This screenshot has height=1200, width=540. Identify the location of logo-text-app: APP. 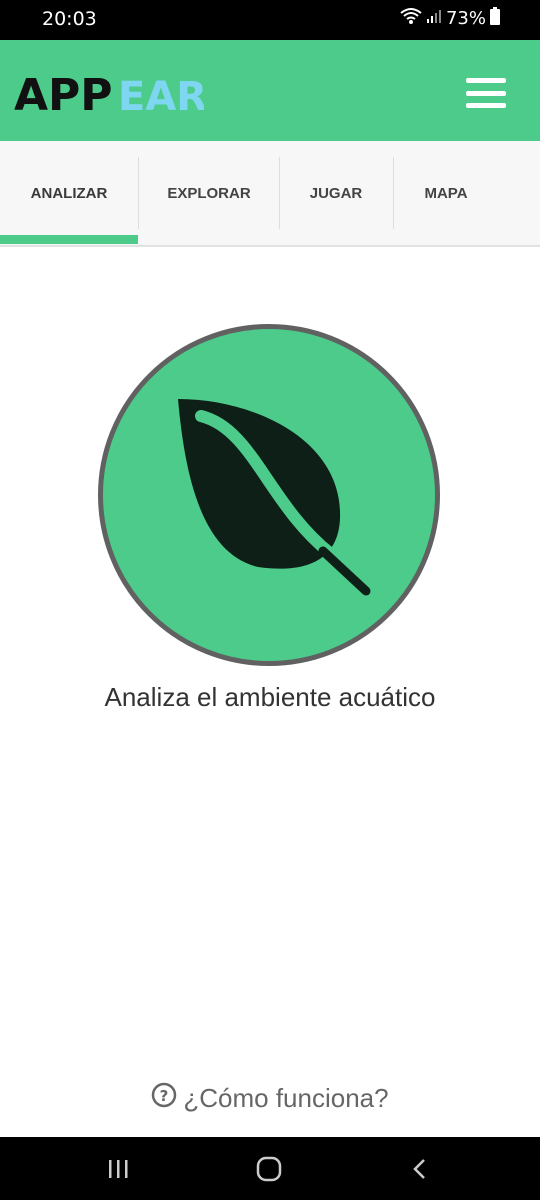
(63, 97).